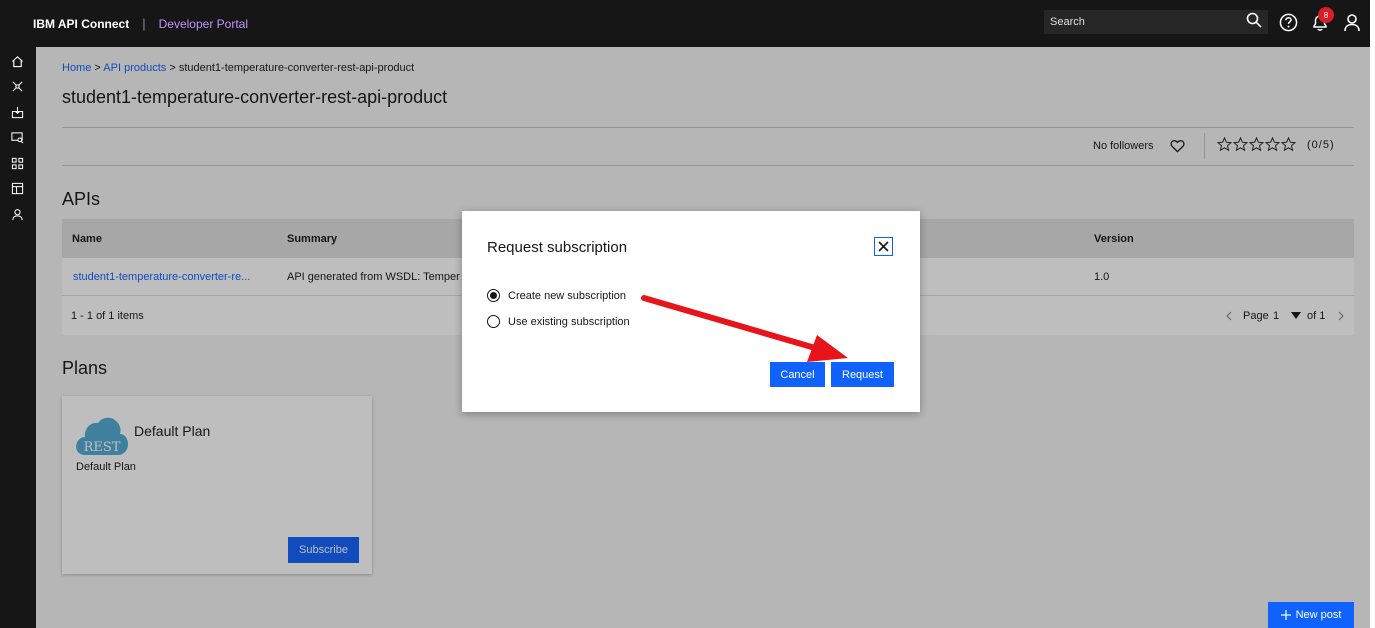  I want to click on search-bar, so click(1156, 22).